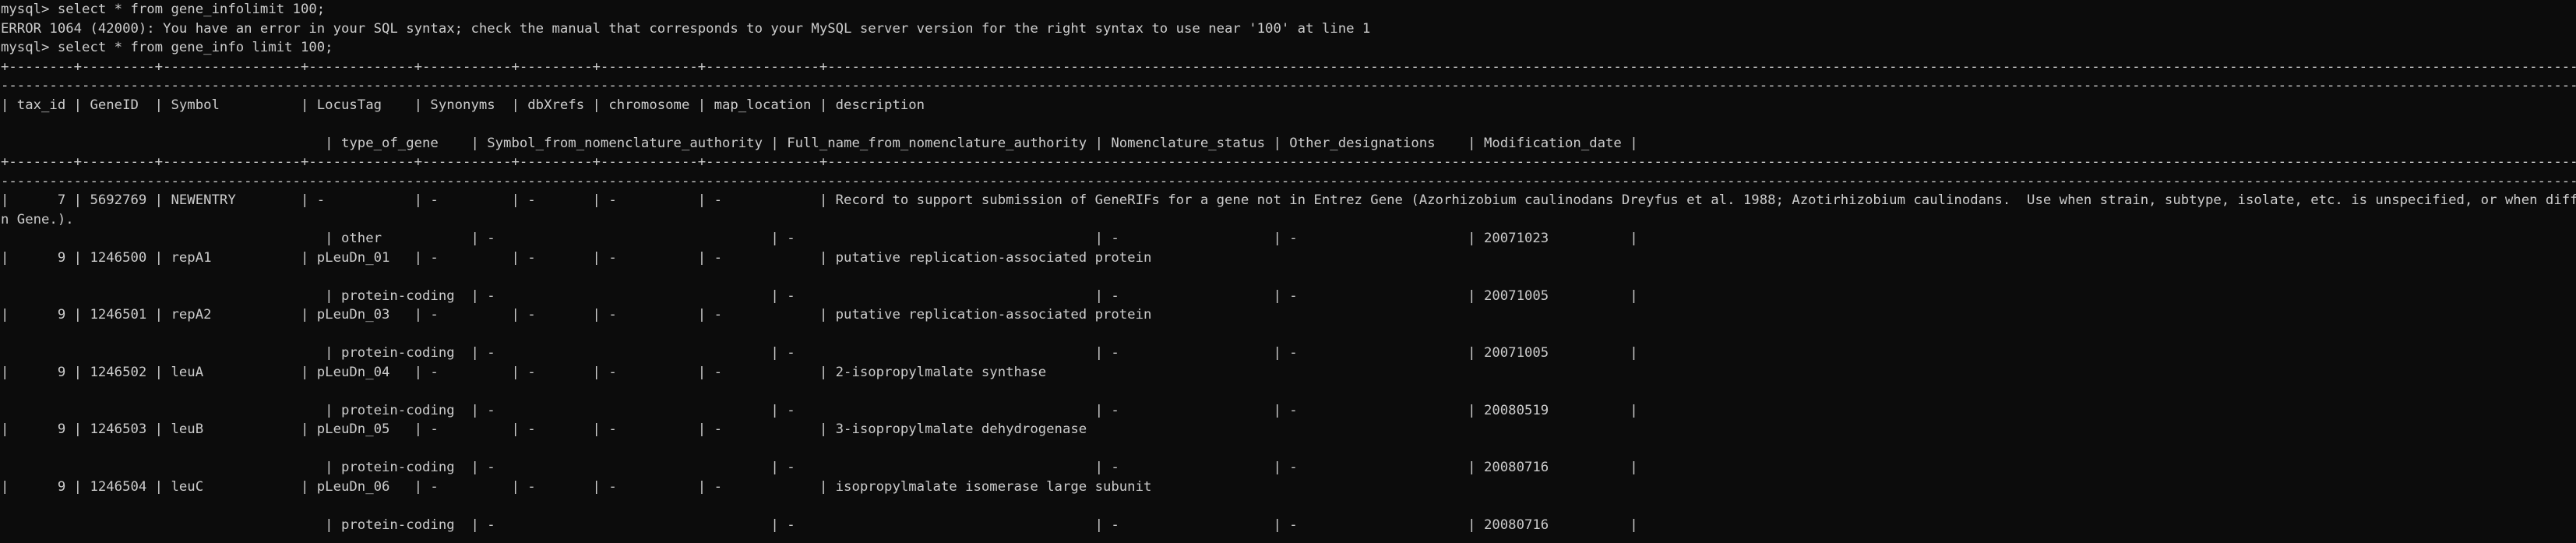 This screenshot has width=2576, height=543. What do you see at coordinates (37, 219) in the screenshot?
I see `terminal-line: n Gene.).` at bounding box center [37, 219].